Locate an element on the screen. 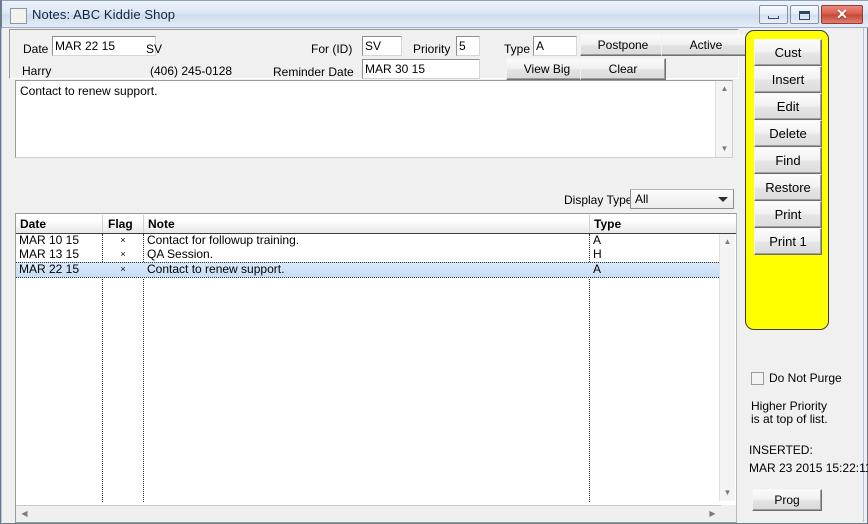  chevron-down-icon is located at coordinates (723, 199).